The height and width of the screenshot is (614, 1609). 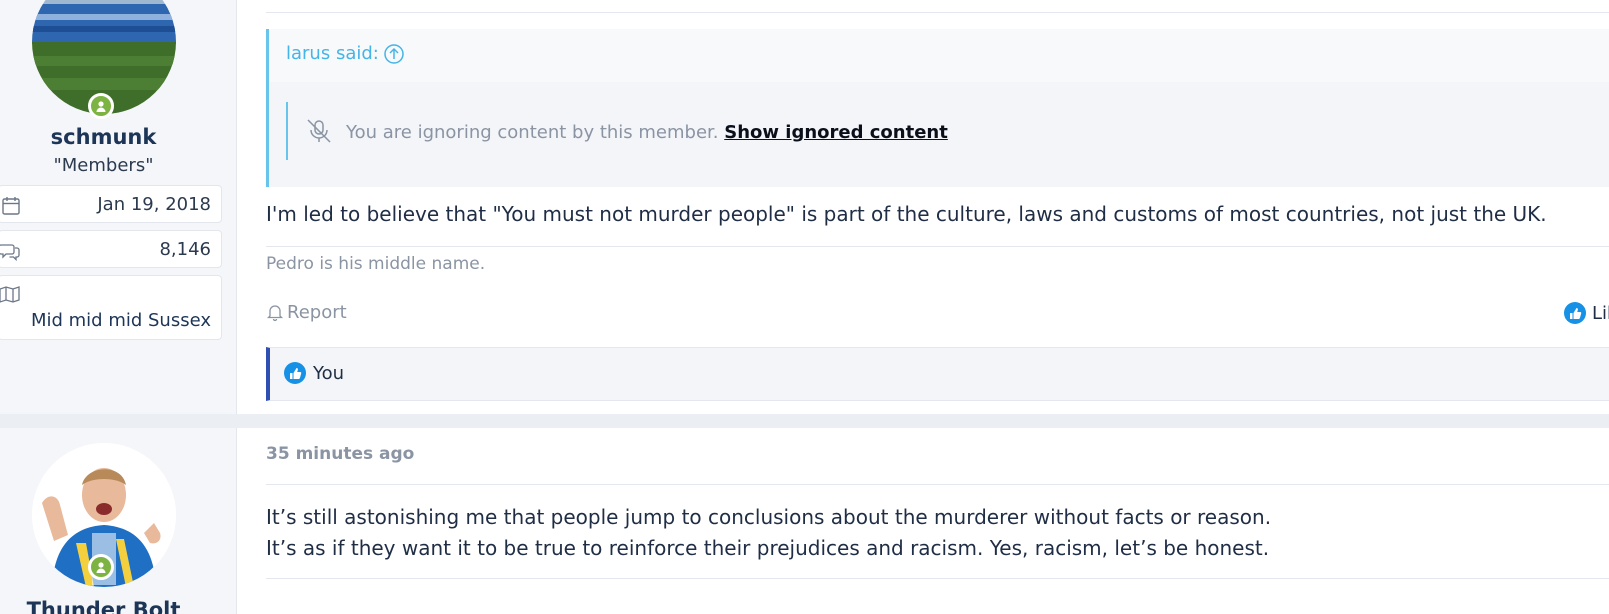 I want to click on arrow-up-circle-icon, so click(x=394, y=54).